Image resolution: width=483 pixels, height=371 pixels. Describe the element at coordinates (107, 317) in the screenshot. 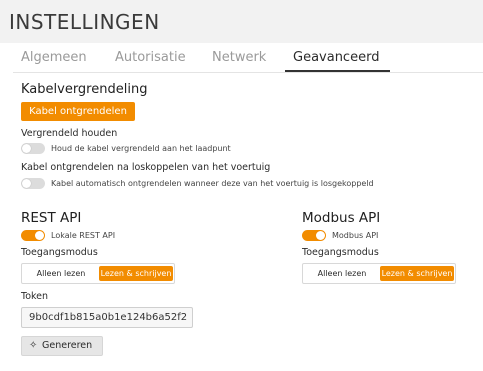

I see `token-field: 9b0cdf1b815a0b1e124b6a52f2` at that location.